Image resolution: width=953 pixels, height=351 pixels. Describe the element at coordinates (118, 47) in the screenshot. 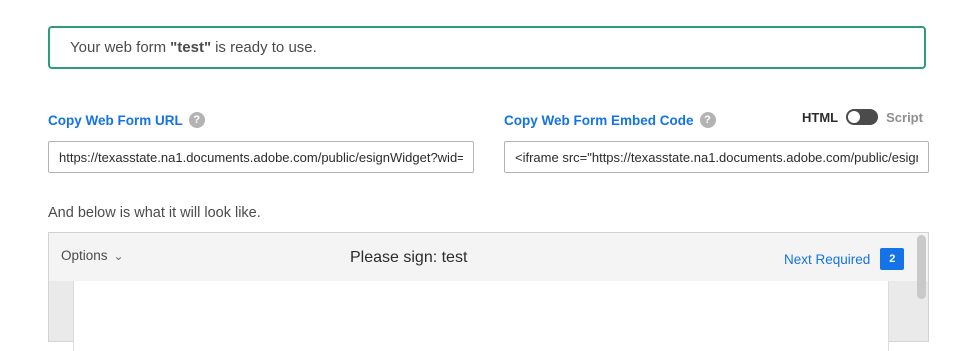

I see `banner-prefix: Your web form` at that location.